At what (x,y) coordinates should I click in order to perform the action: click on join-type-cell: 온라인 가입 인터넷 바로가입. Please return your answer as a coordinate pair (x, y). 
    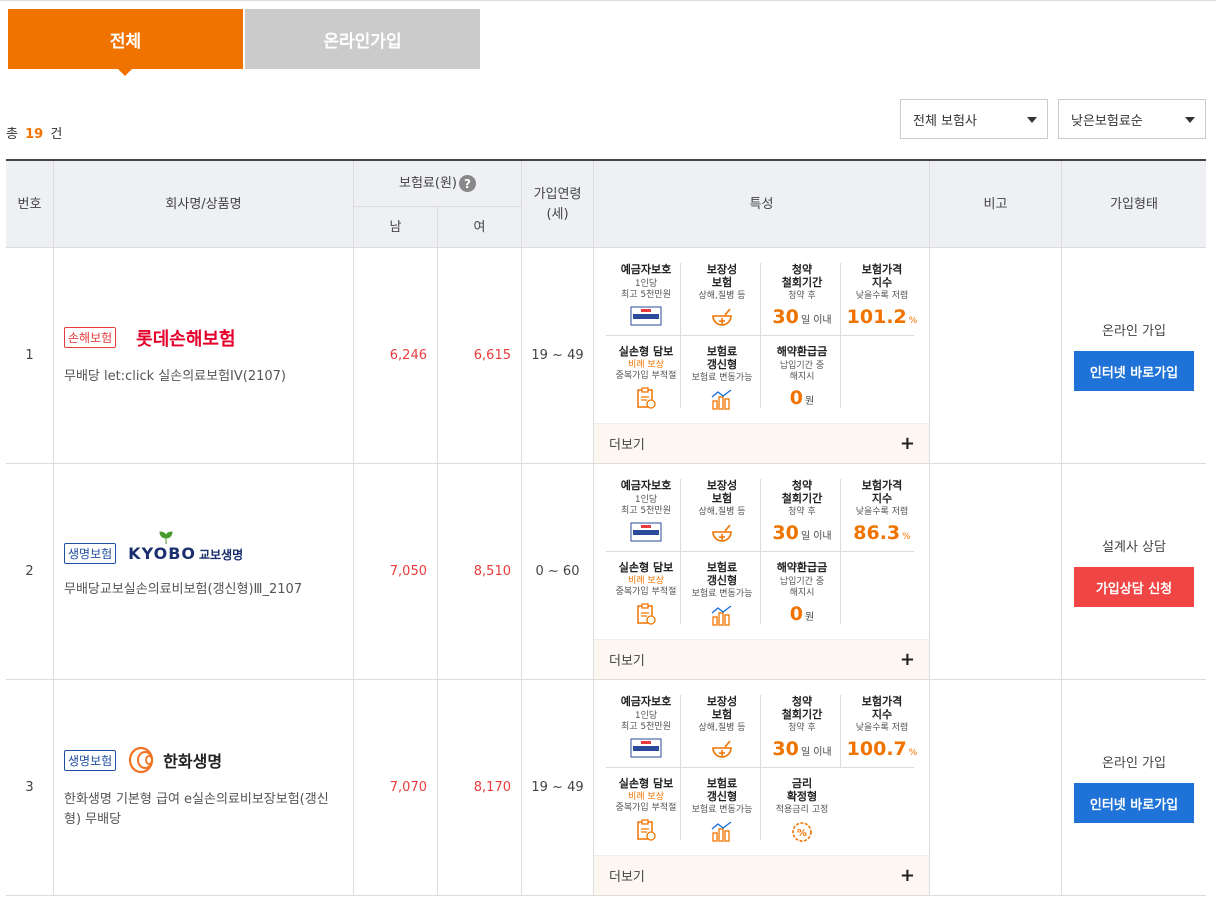
    Looking at the image, I should click on (1134, 787).